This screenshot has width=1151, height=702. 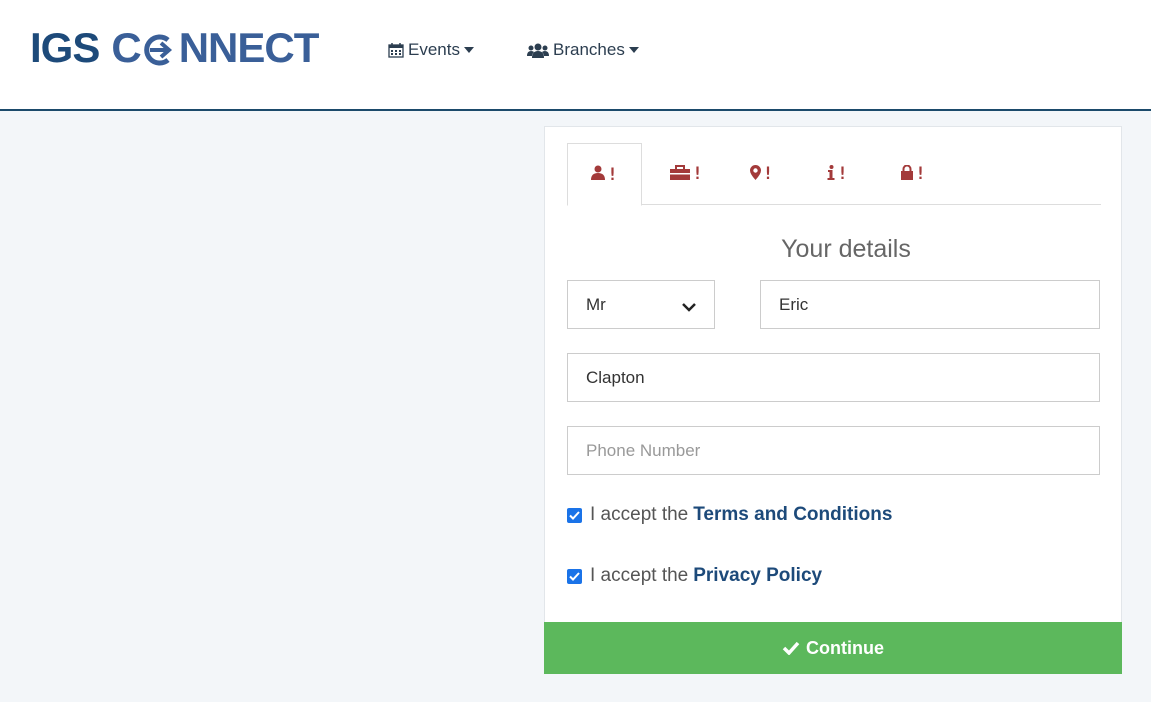 What do you see at coordinates (574, 515) in the screenshot?
I see `terms-checkbox` at bounding box center [574, 515].